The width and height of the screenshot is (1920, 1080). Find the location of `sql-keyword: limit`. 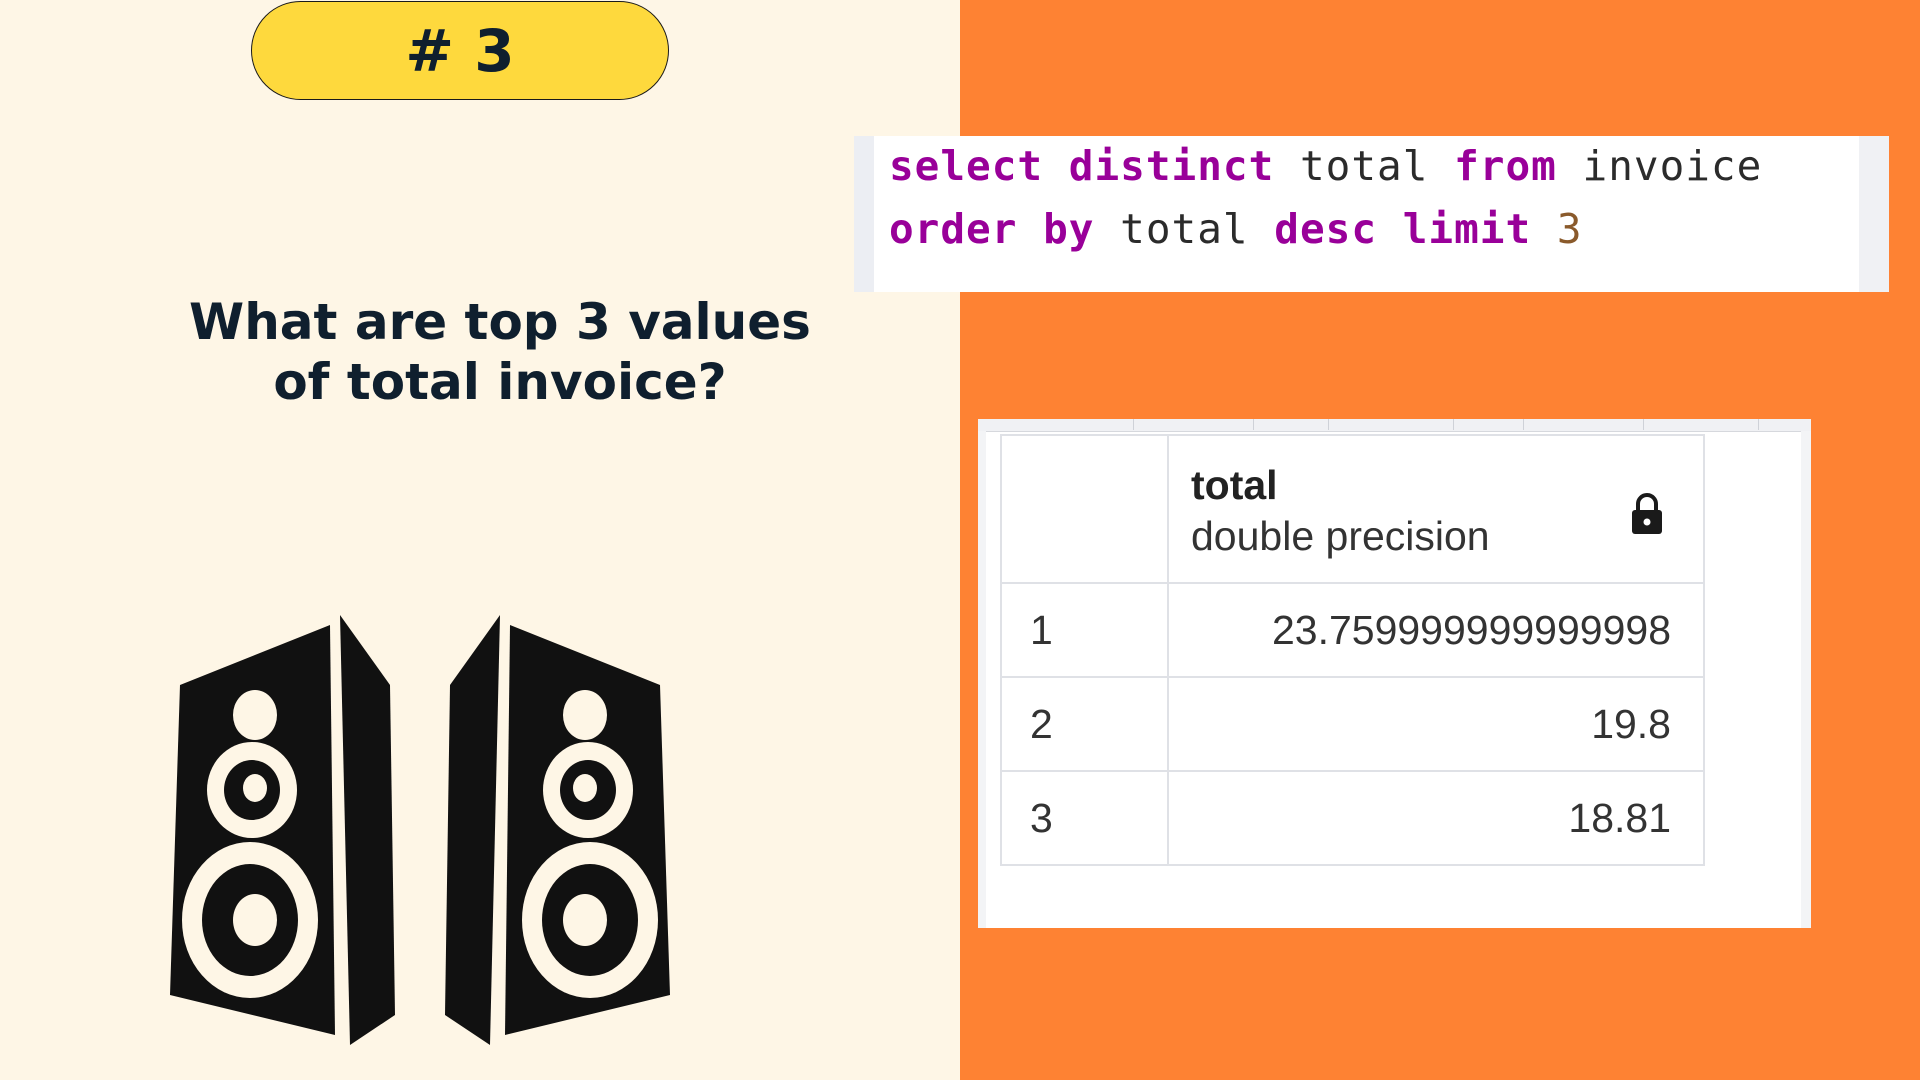

sql-keyword: limit is located at coordinates (1467, 229).